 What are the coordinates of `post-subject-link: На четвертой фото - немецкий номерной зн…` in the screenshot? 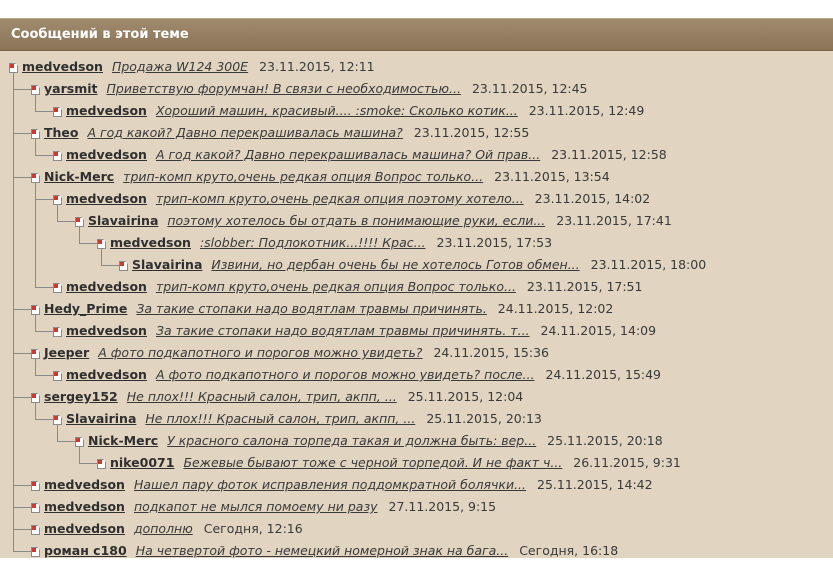 It's located at (322, 550).